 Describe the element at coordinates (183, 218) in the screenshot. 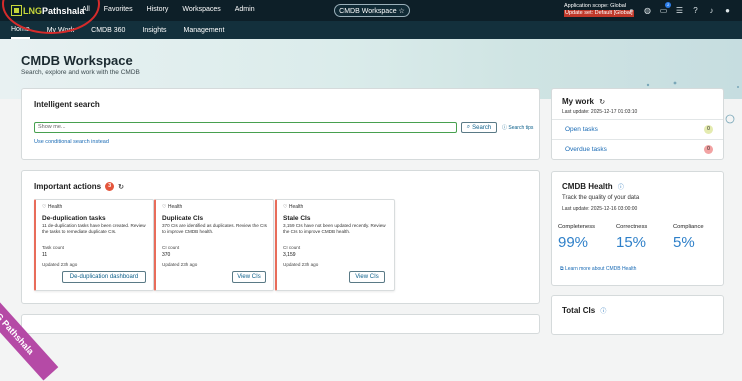

I see `action-card-title: Duplicate CIs` at that location.